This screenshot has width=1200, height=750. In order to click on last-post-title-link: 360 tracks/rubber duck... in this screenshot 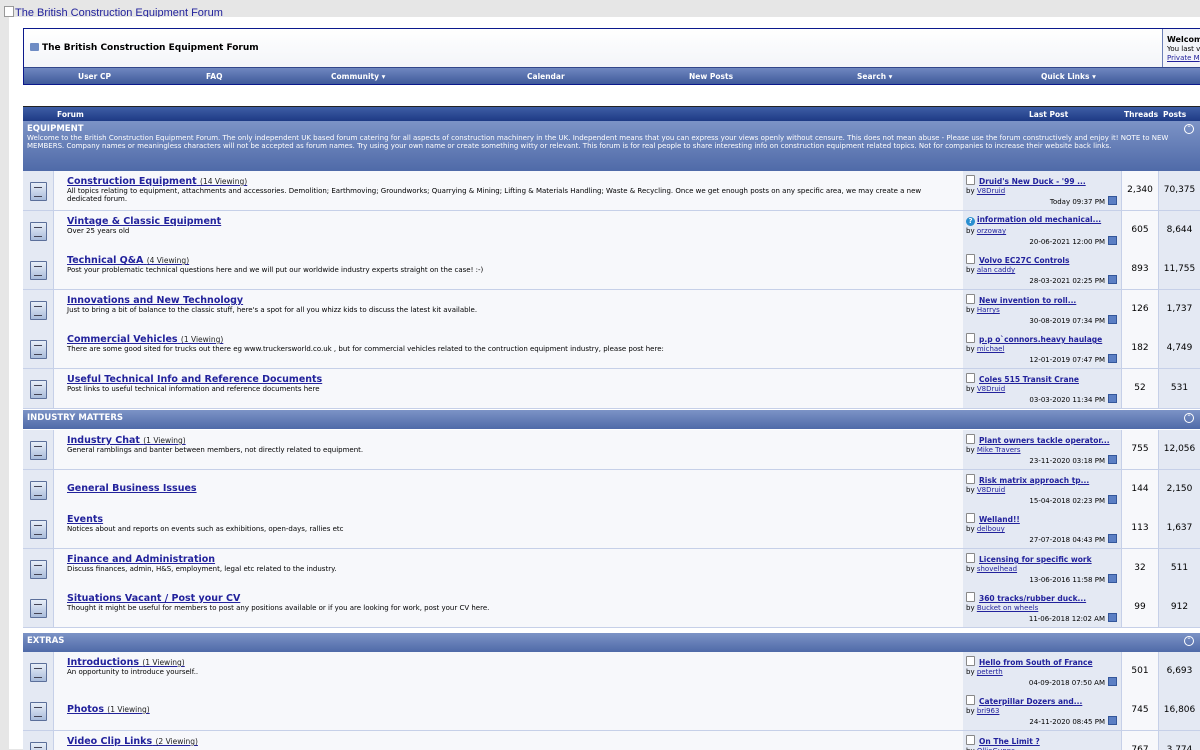, I will do `click(1026, 597)`.